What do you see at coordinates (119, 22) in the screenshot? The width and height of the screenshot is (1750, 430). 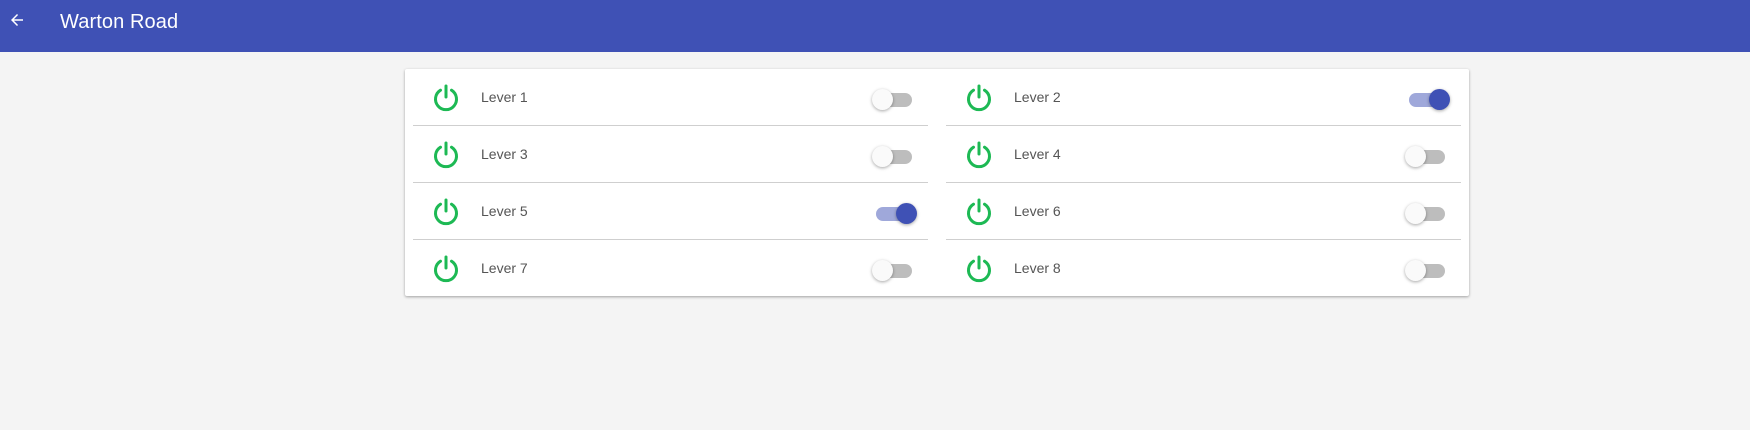 I see `page-title: Warton Road` at bounding box center [119, 22].